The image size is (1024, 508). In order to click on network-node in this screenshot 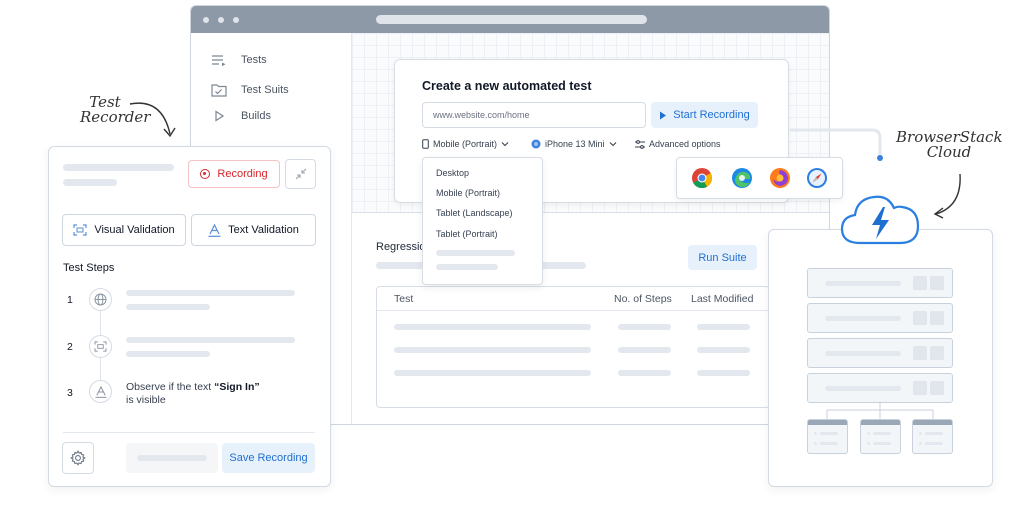, I will do `click(932, 436)`.